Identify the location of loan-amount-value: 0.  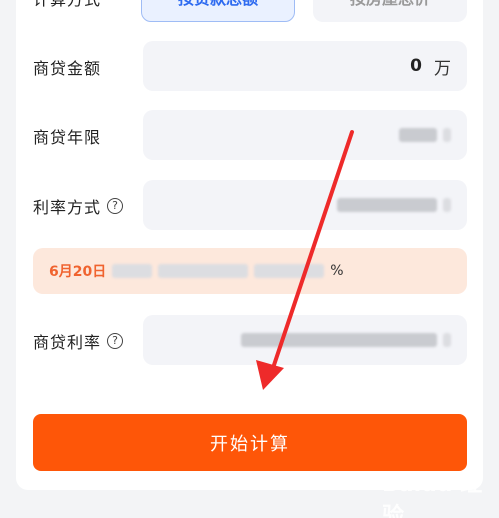
(416, 66).